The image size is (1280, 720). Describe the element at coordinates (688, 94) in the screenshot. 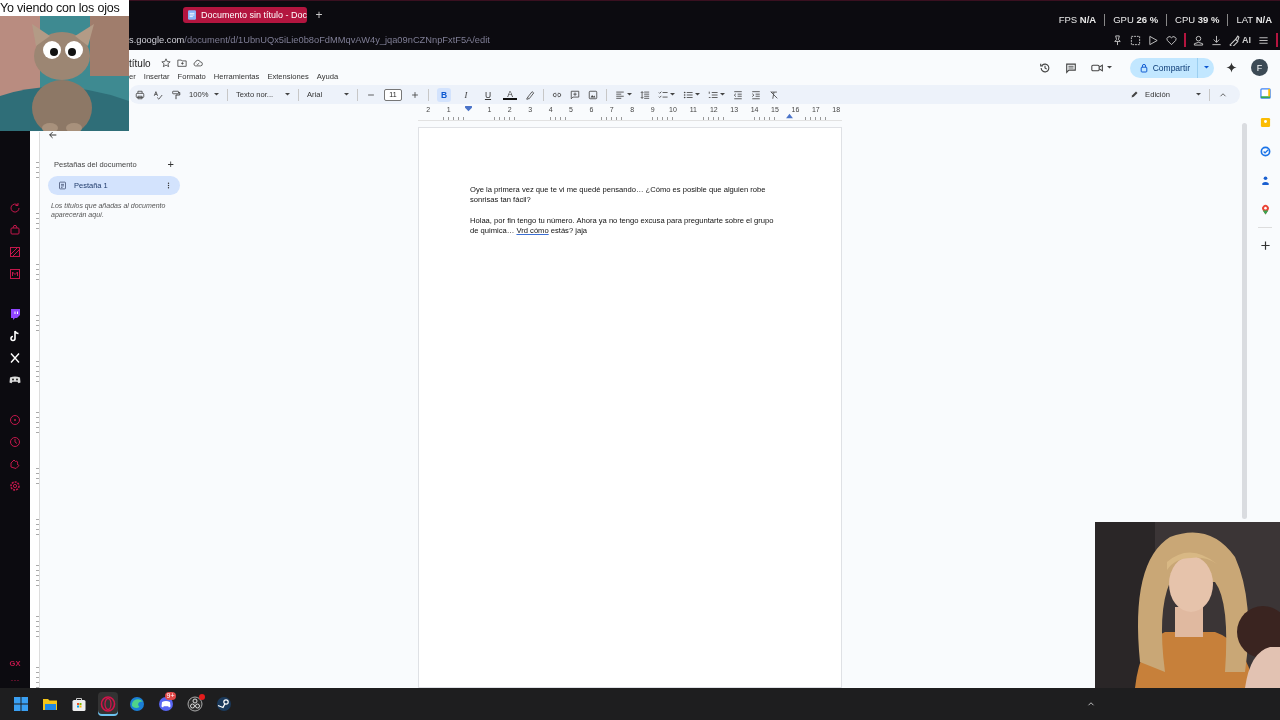

I see `bulleted-list-icon` at that location.